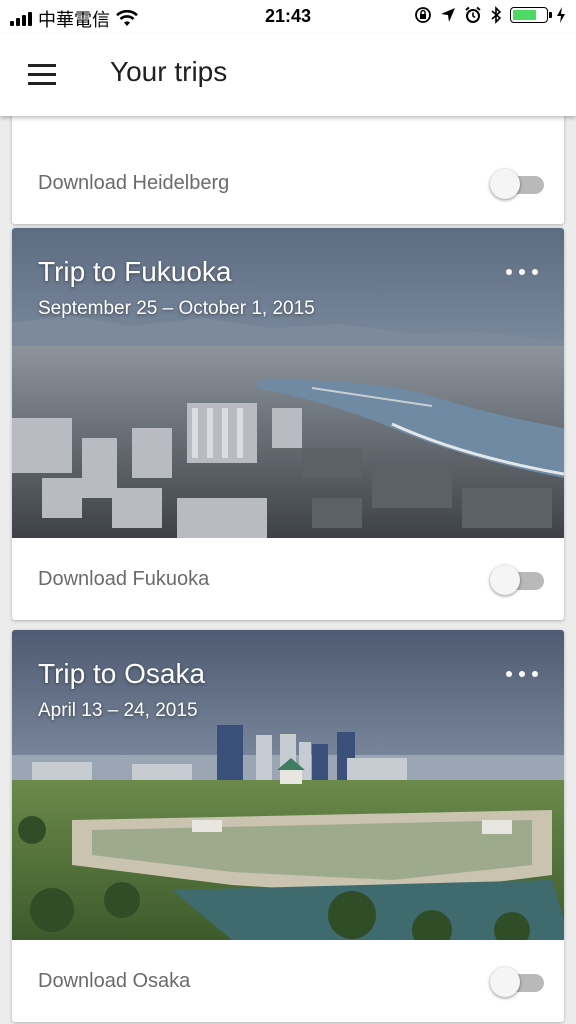 The image size is (576, 1024). What do you see at coordinates (134, 183) in the screenshot?
I see `download-label: Download Heidelberg` at bounding box center [134, 183].